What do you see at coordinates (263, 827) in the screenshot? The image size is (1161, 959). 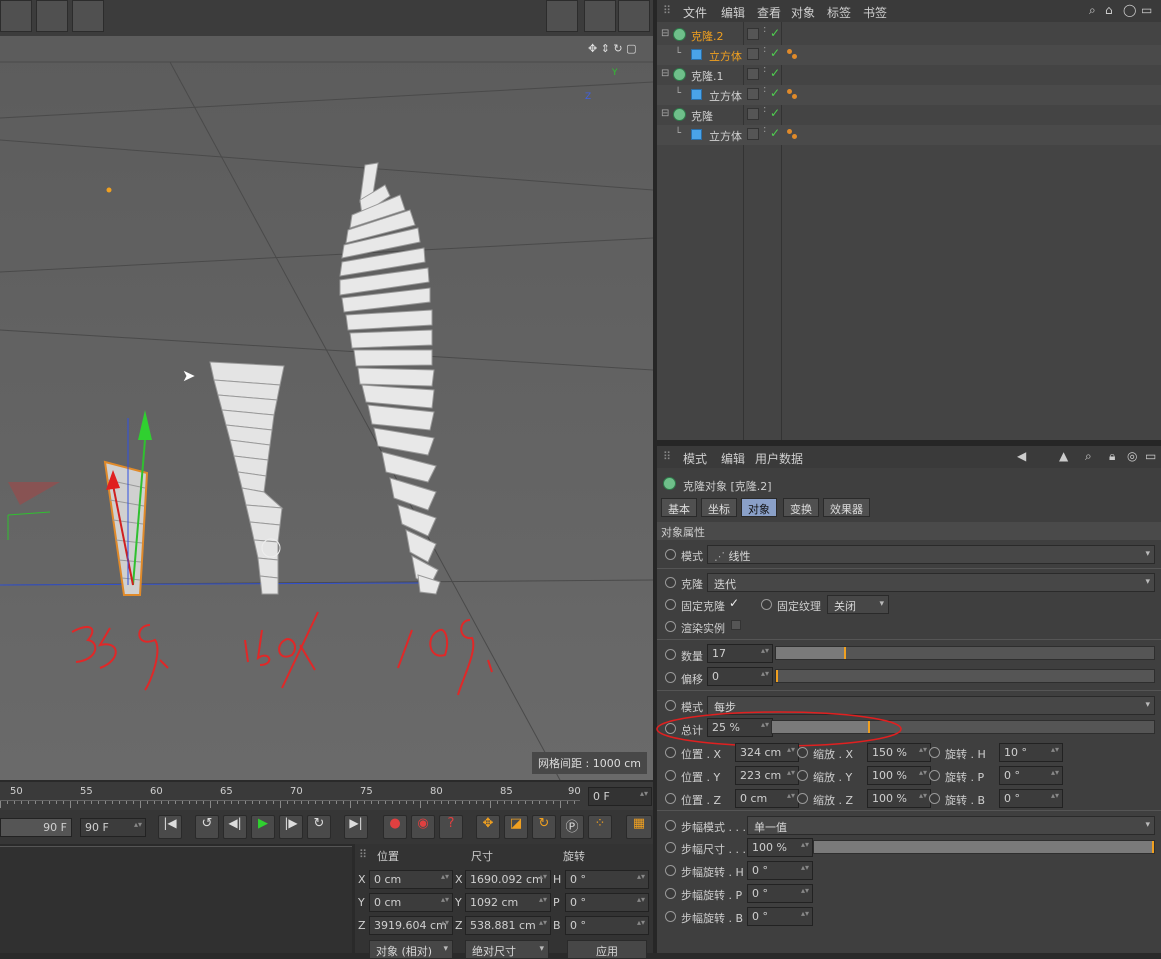 I see `play-button: ▶` at bounding box center [263, 827].